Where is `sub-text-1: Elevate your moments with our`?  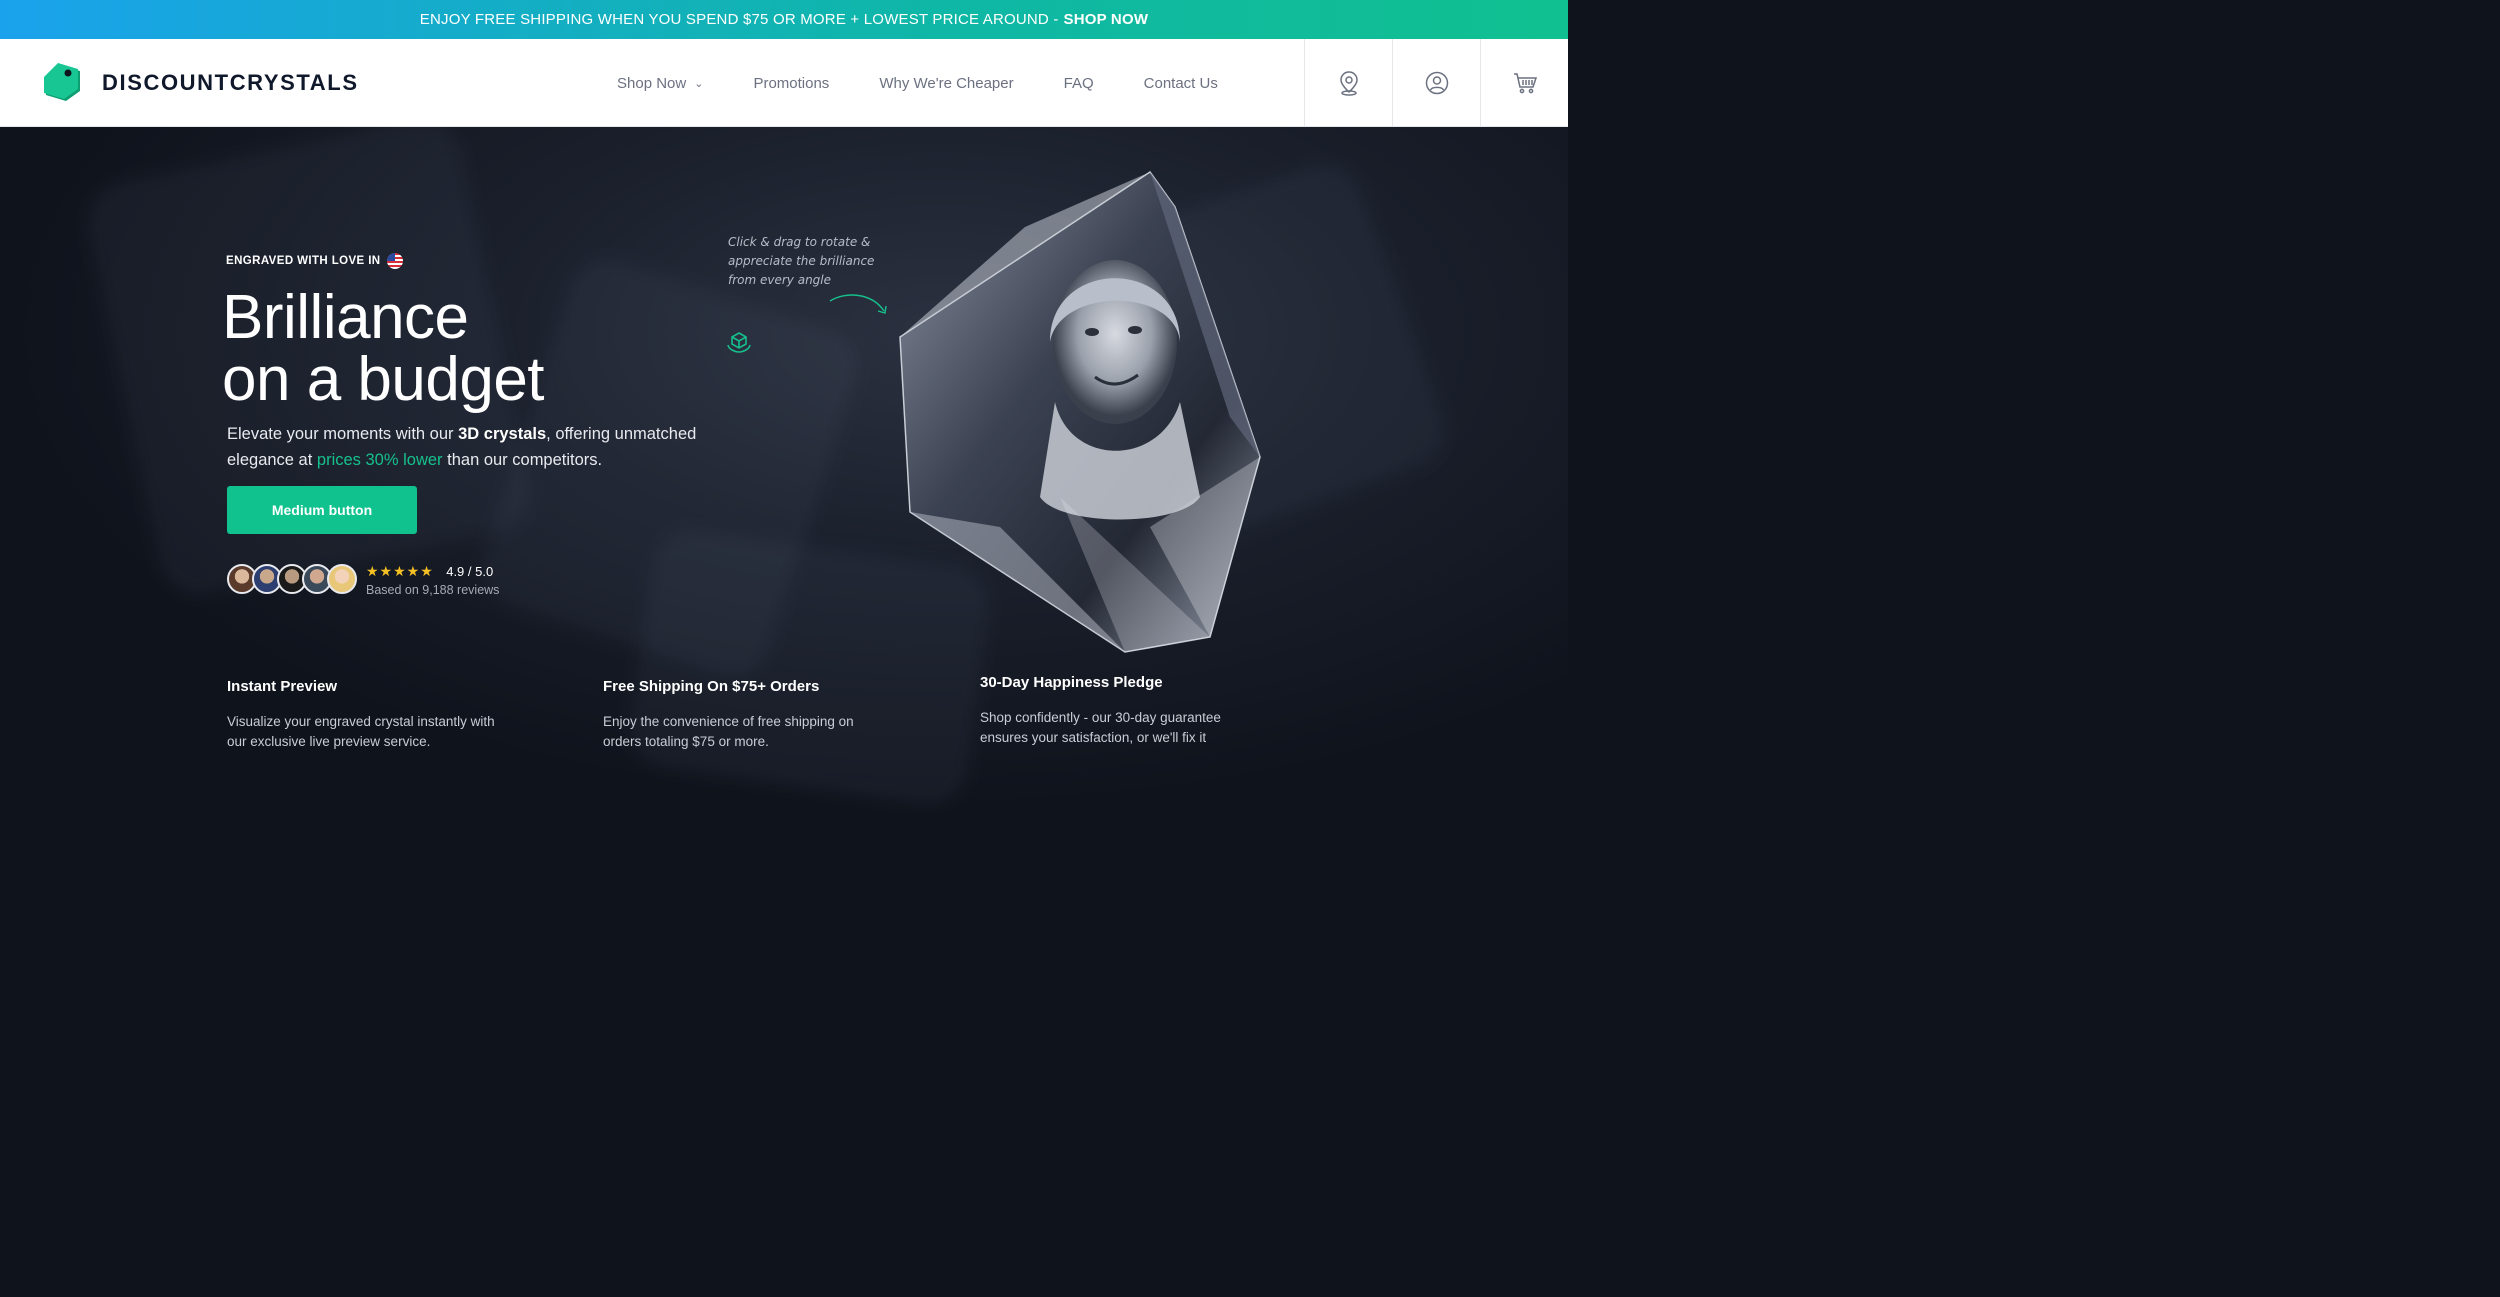
sub-text-1: Elevate your moments with our is located at coordinates (343, 434).